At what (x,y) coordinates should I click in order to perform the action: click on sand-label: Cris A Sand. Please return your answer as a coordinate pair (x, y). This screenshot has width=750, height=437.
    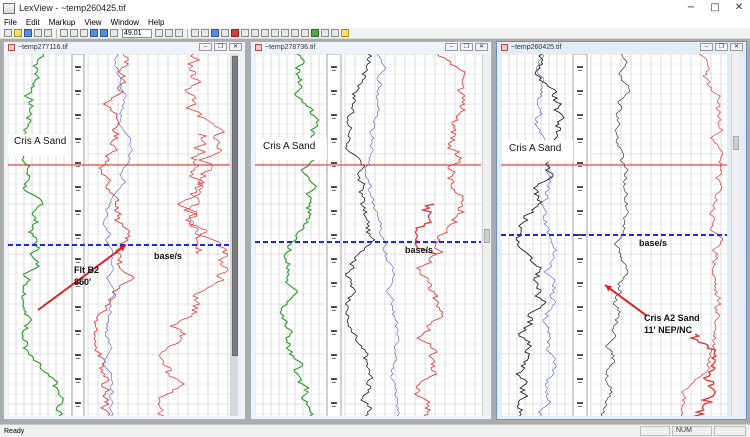
    Looking at the image, I should click on (40, 141).